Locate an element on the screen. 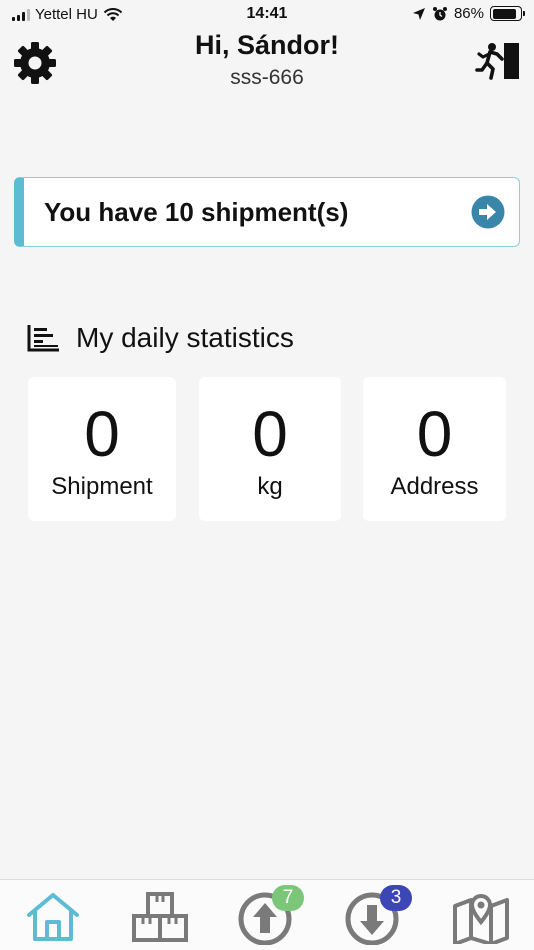  status-bar: Yettel HU 14:41 86% is located at coordinates (267, 15).